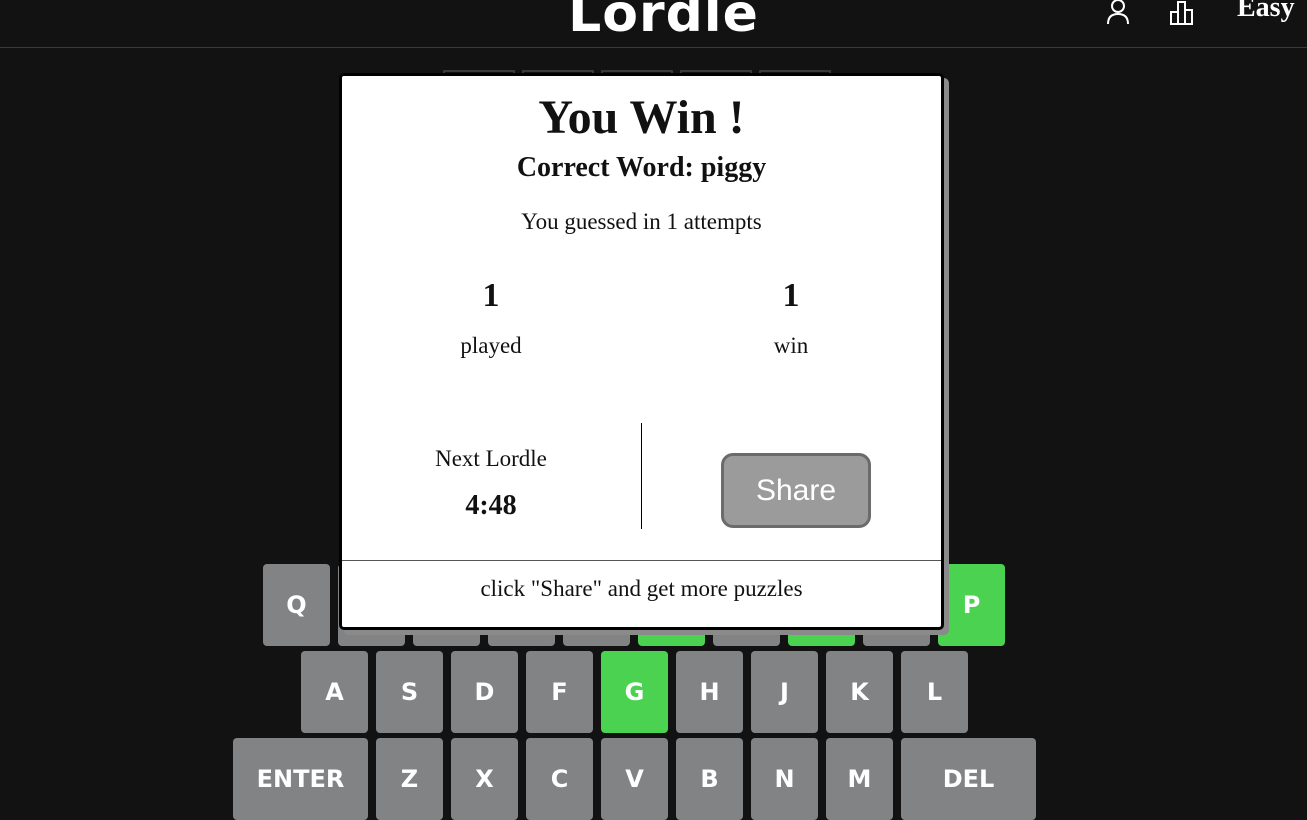 The image size is (1307, 820). What do you see at coordinates (859, 692) in the screenshot?
I see `key-k: K` at bounding box center [859, 692].